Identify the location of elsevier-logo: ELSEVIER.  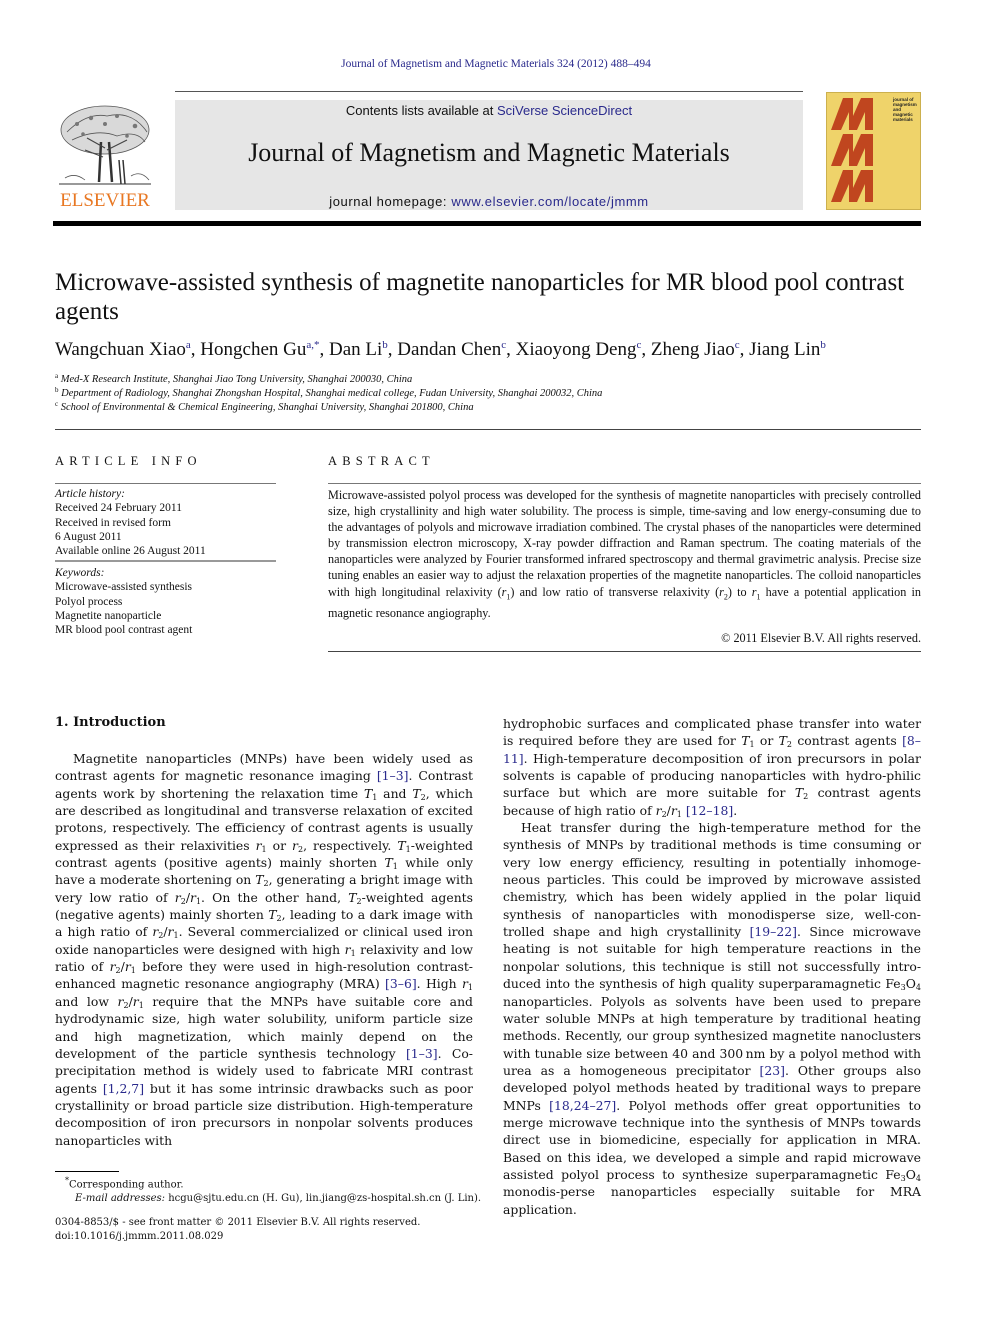
(105, 156).